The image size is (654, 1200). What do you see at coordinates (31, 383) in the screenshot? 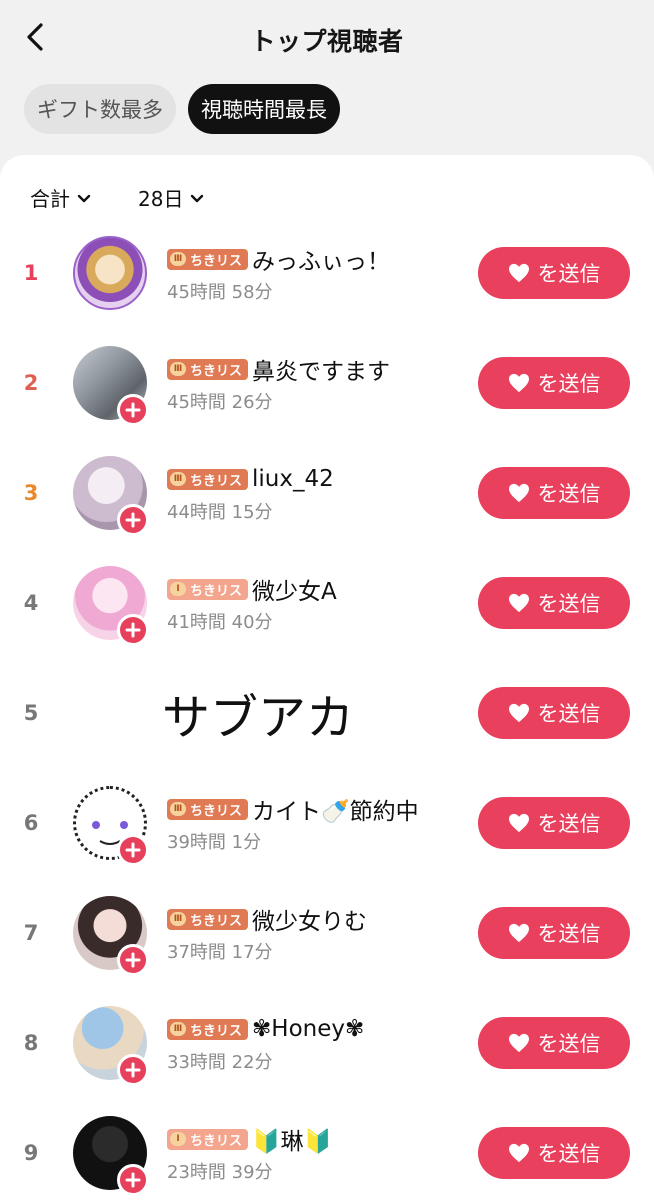
I see `rank-number: 2` at bounding box center [31, 383].